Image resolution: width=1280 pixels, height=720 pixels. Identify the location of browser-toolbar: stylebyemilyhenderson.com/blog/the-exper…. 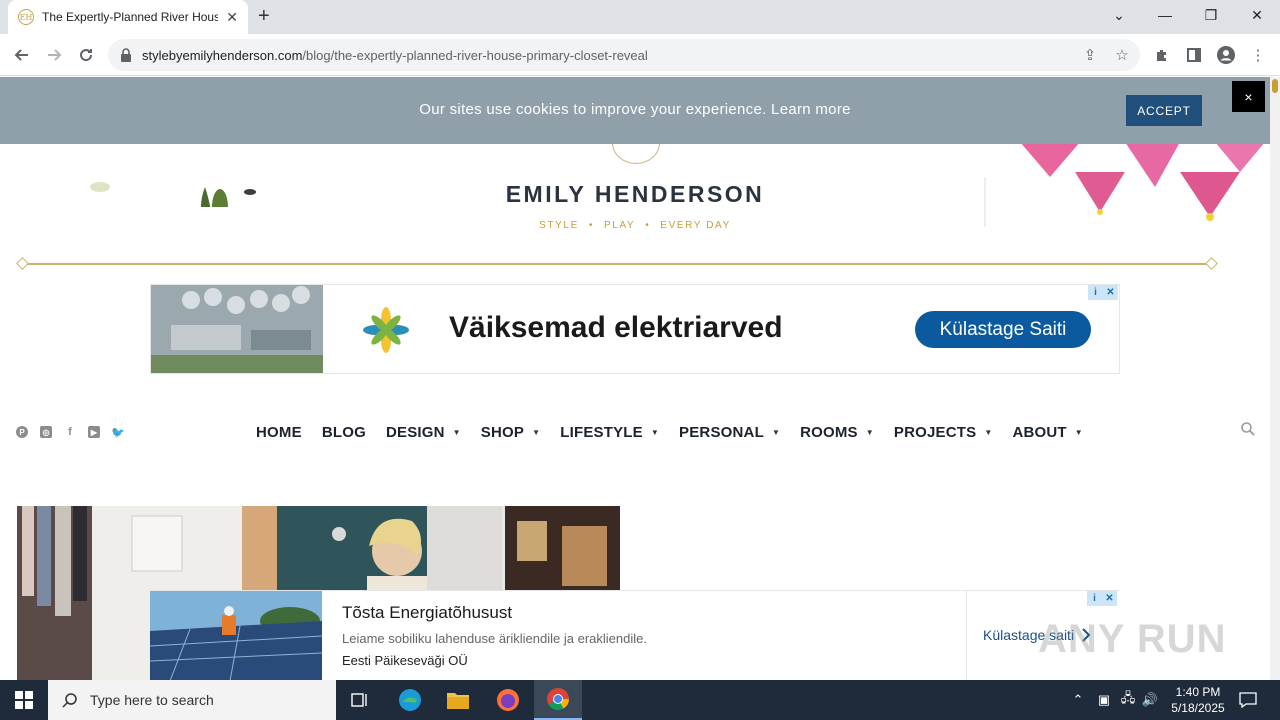
(640, 55).